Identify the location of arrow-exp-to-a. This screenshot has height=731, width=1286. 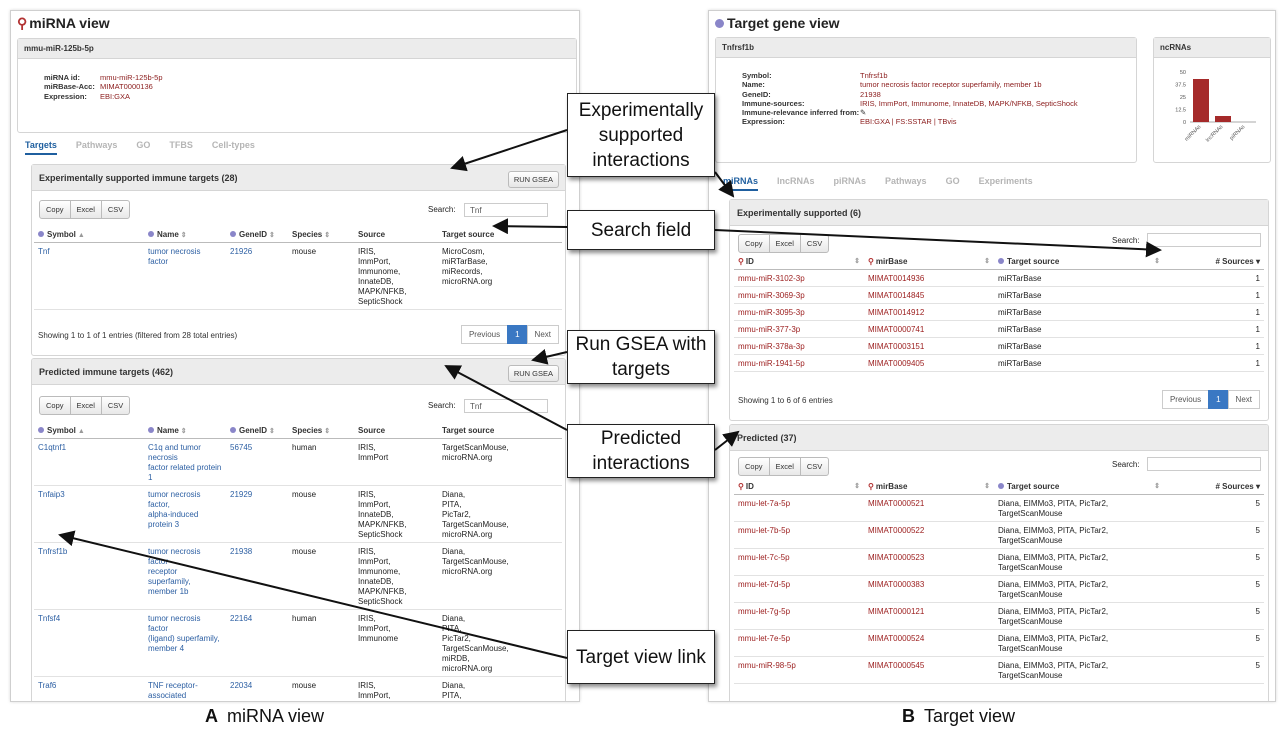
(509, 150).